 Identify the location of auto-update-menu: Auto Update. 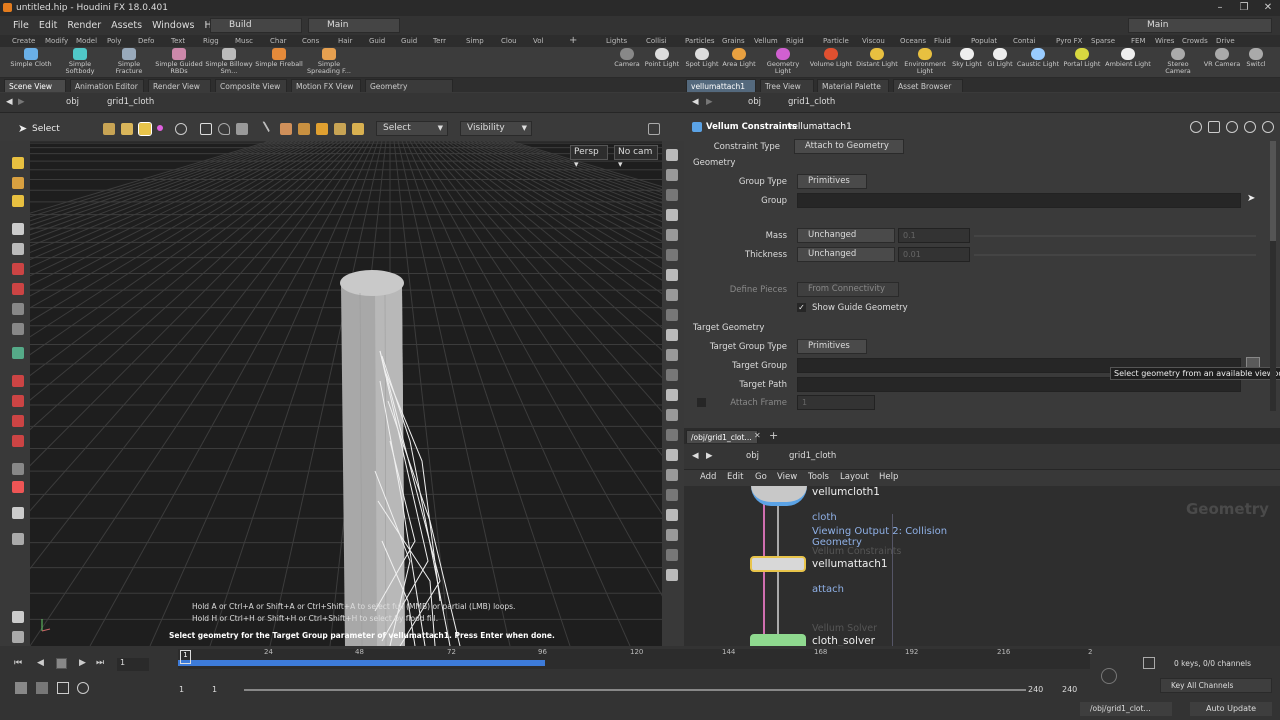
(1231, 709).